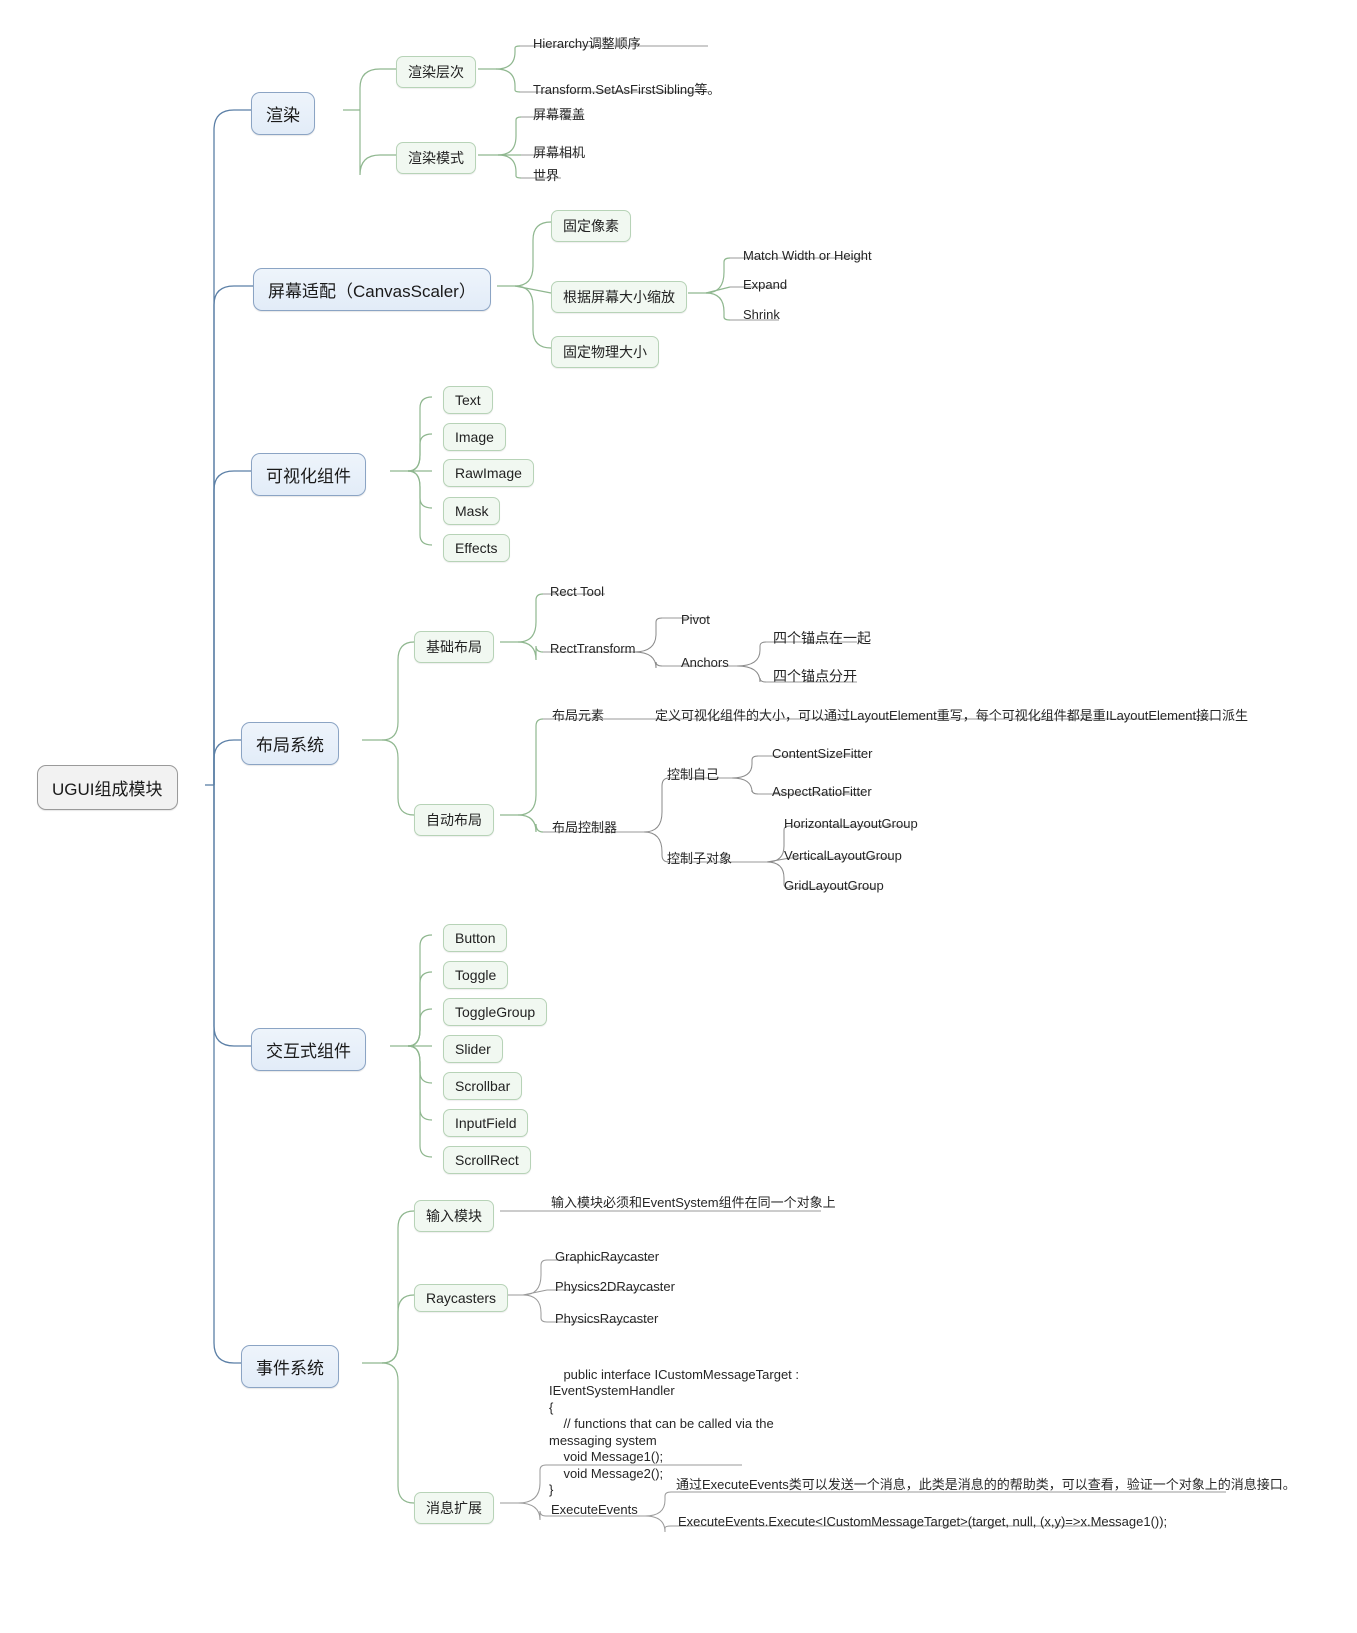 The height and width of the screenshot is (1633, 1357). I want to click on node-label: 基础布局, so click(454, 647).